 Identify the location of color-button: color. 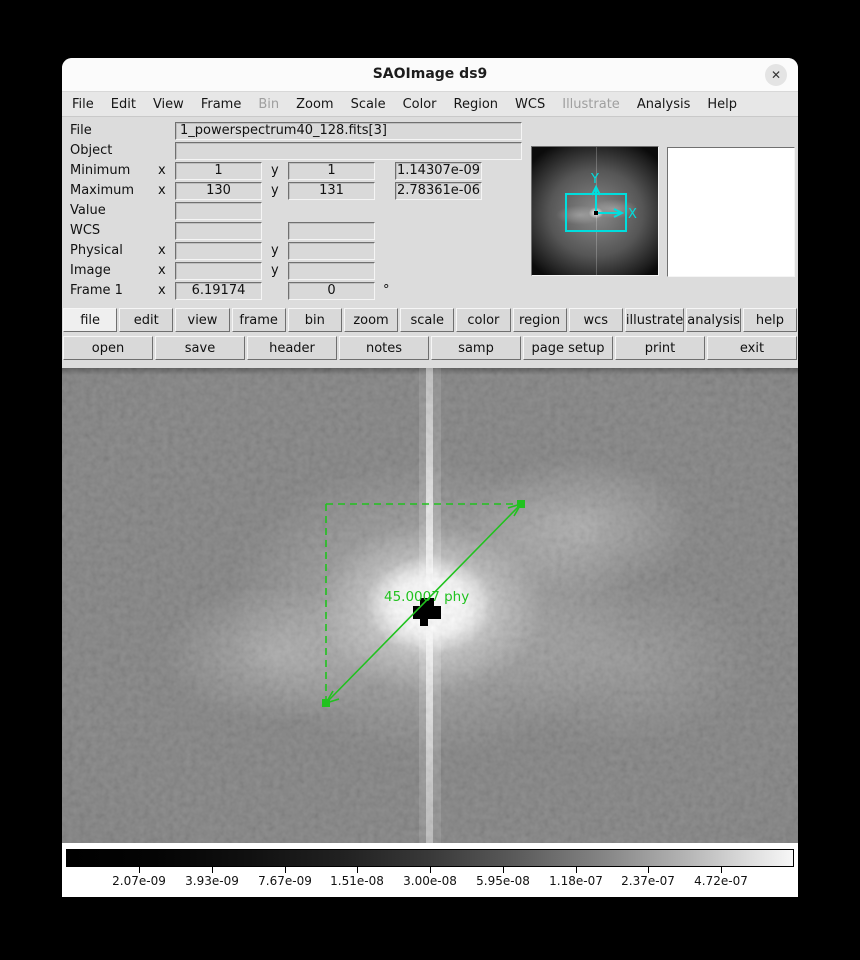
(483, 320).